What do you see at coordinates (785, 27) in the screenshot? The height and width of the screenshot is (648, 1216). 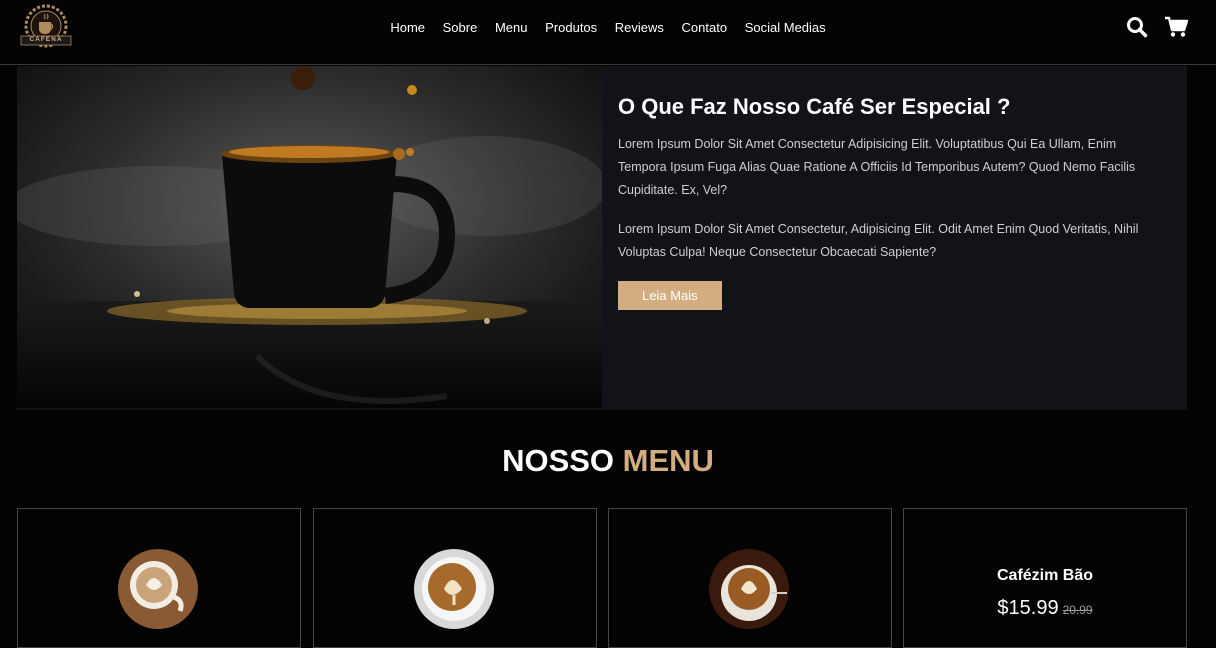 I see `nav-social-medias: Social Medias` at bounding box center [785, 27].